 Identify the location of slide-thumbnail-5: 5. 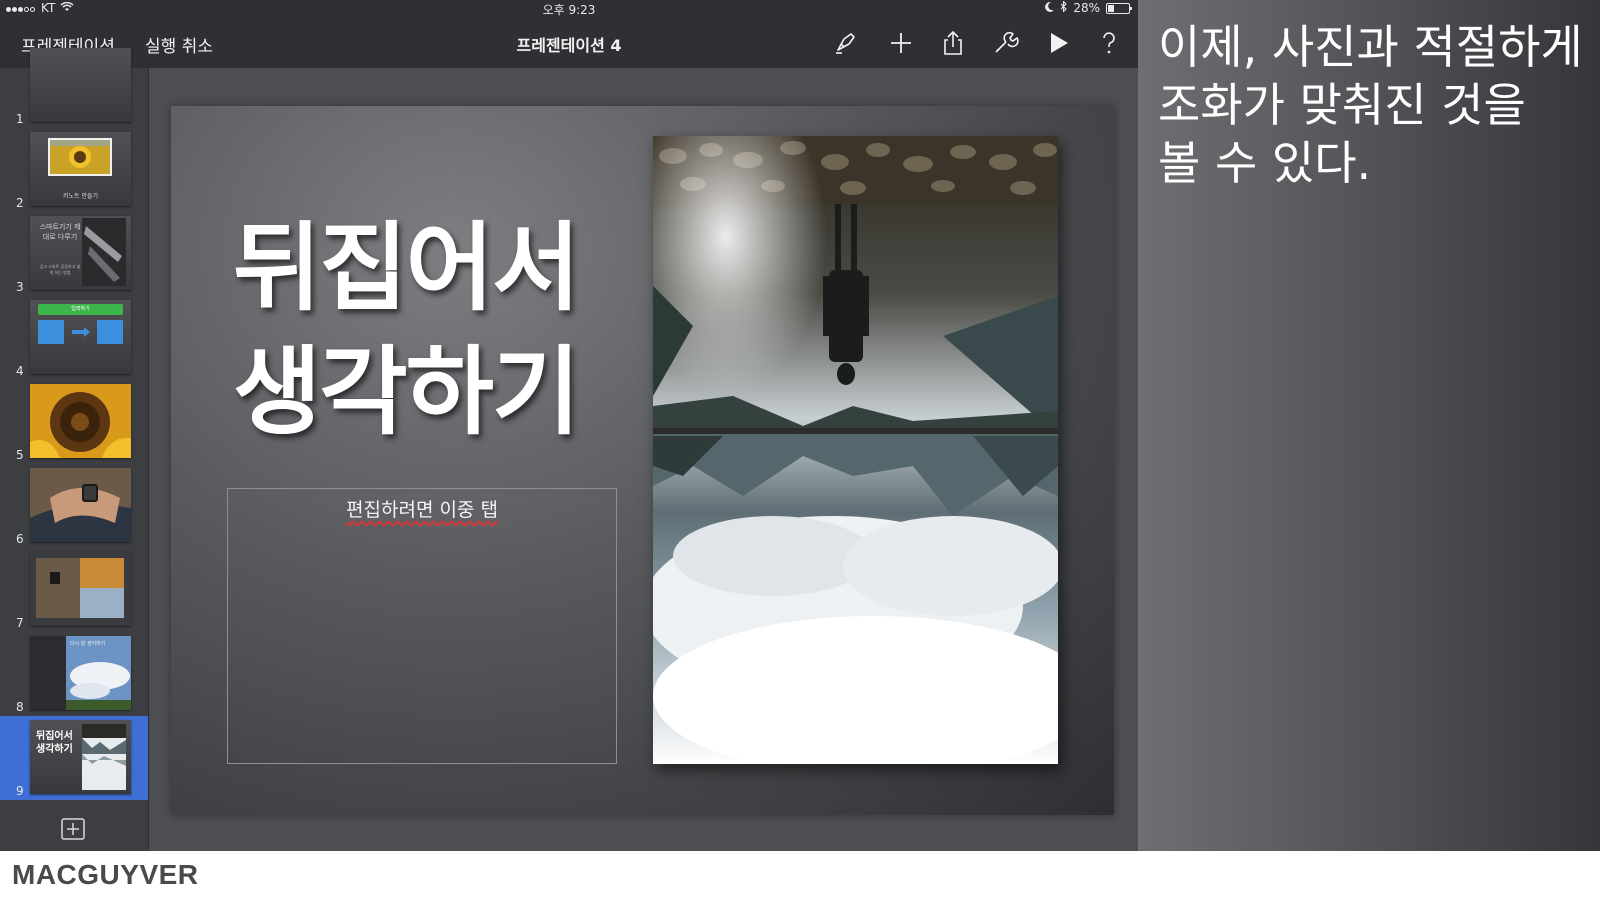
(74, 422).